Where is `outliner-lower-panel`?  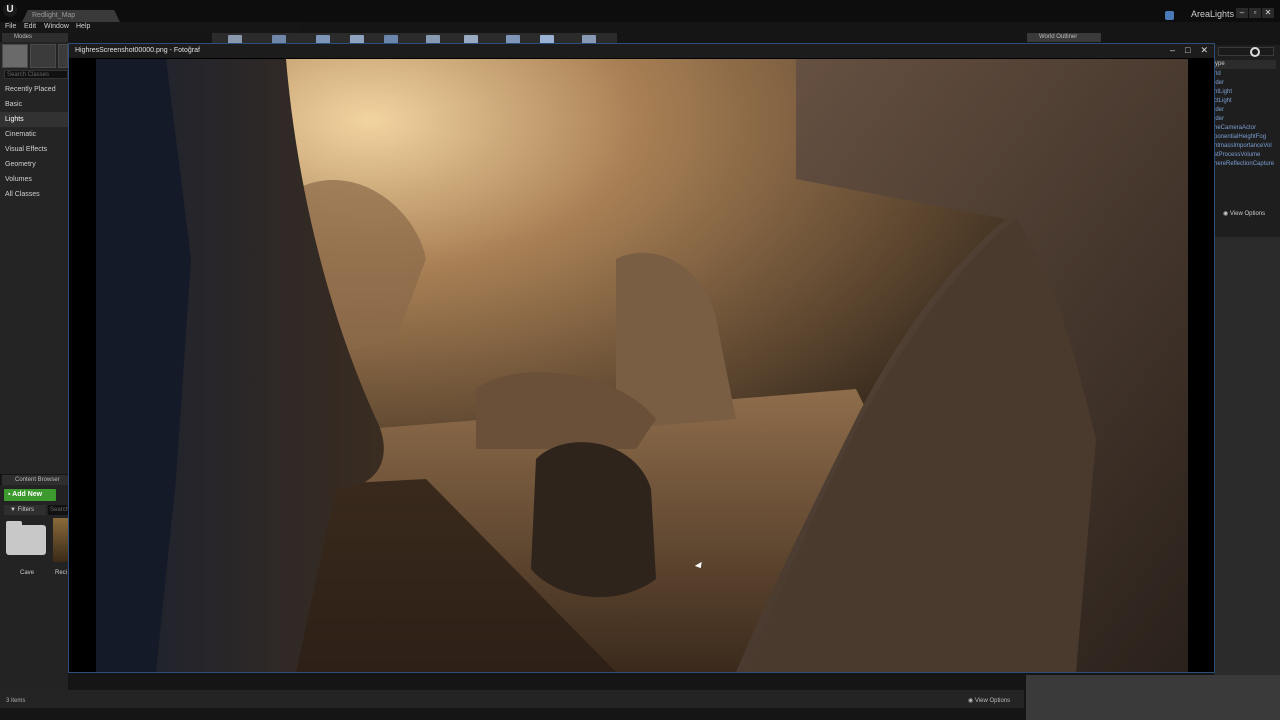
outliner-lower-panel is located at coordinates (1247, 456).